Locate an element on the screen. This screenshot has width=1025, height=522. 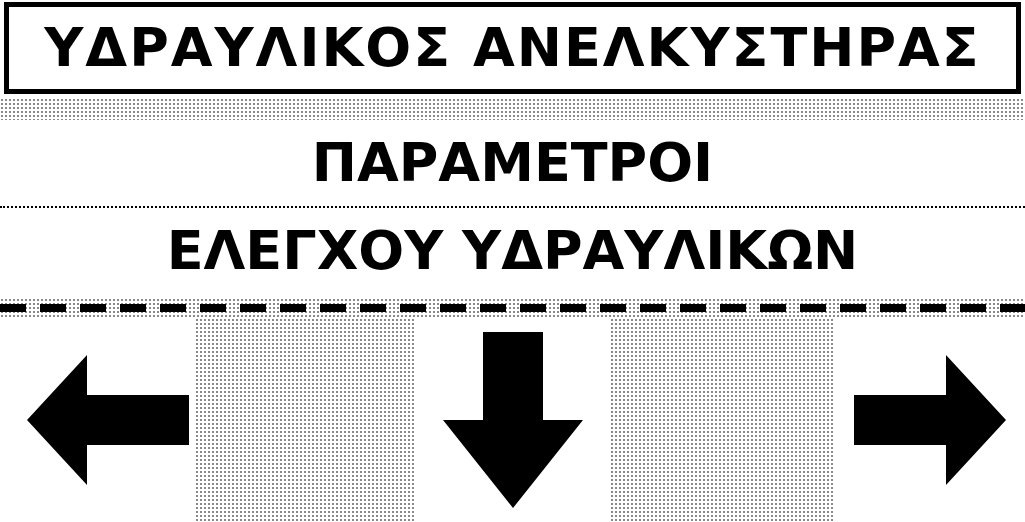
left-arrow-icon is located at coordinates (107, 420).